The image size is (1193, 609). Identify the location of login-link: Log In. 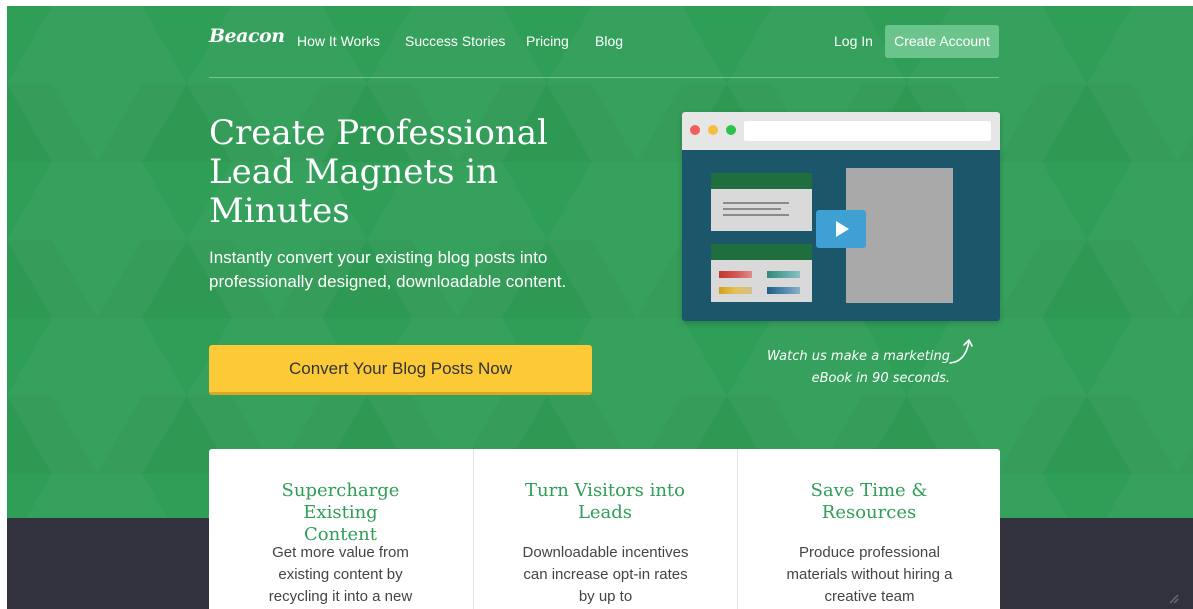
(853, 41).